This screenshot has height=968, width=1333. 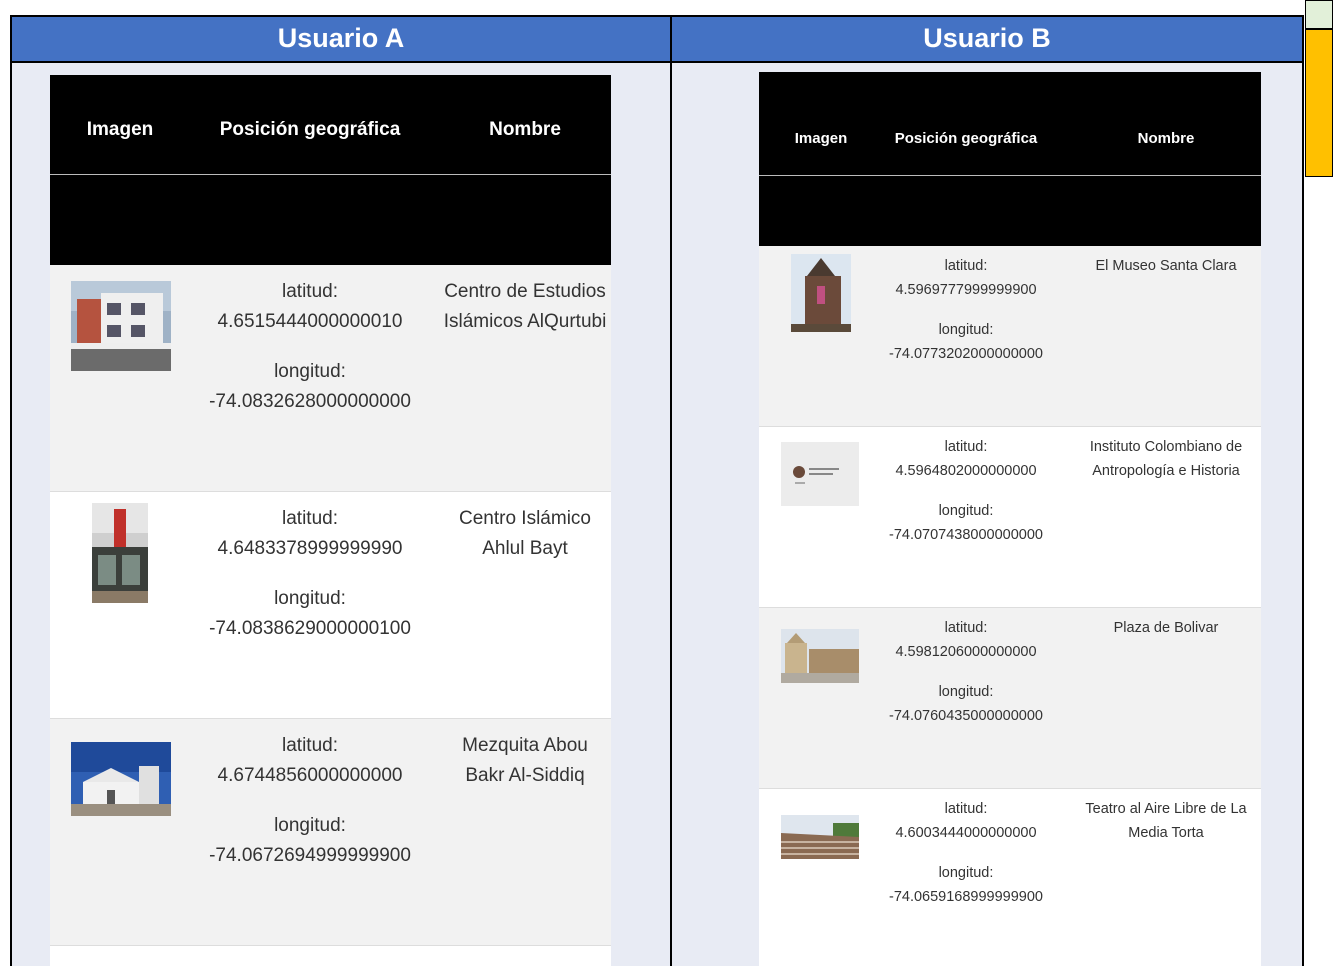 I want to click on panel-title: Usuario A, so click(x=341, y=40).